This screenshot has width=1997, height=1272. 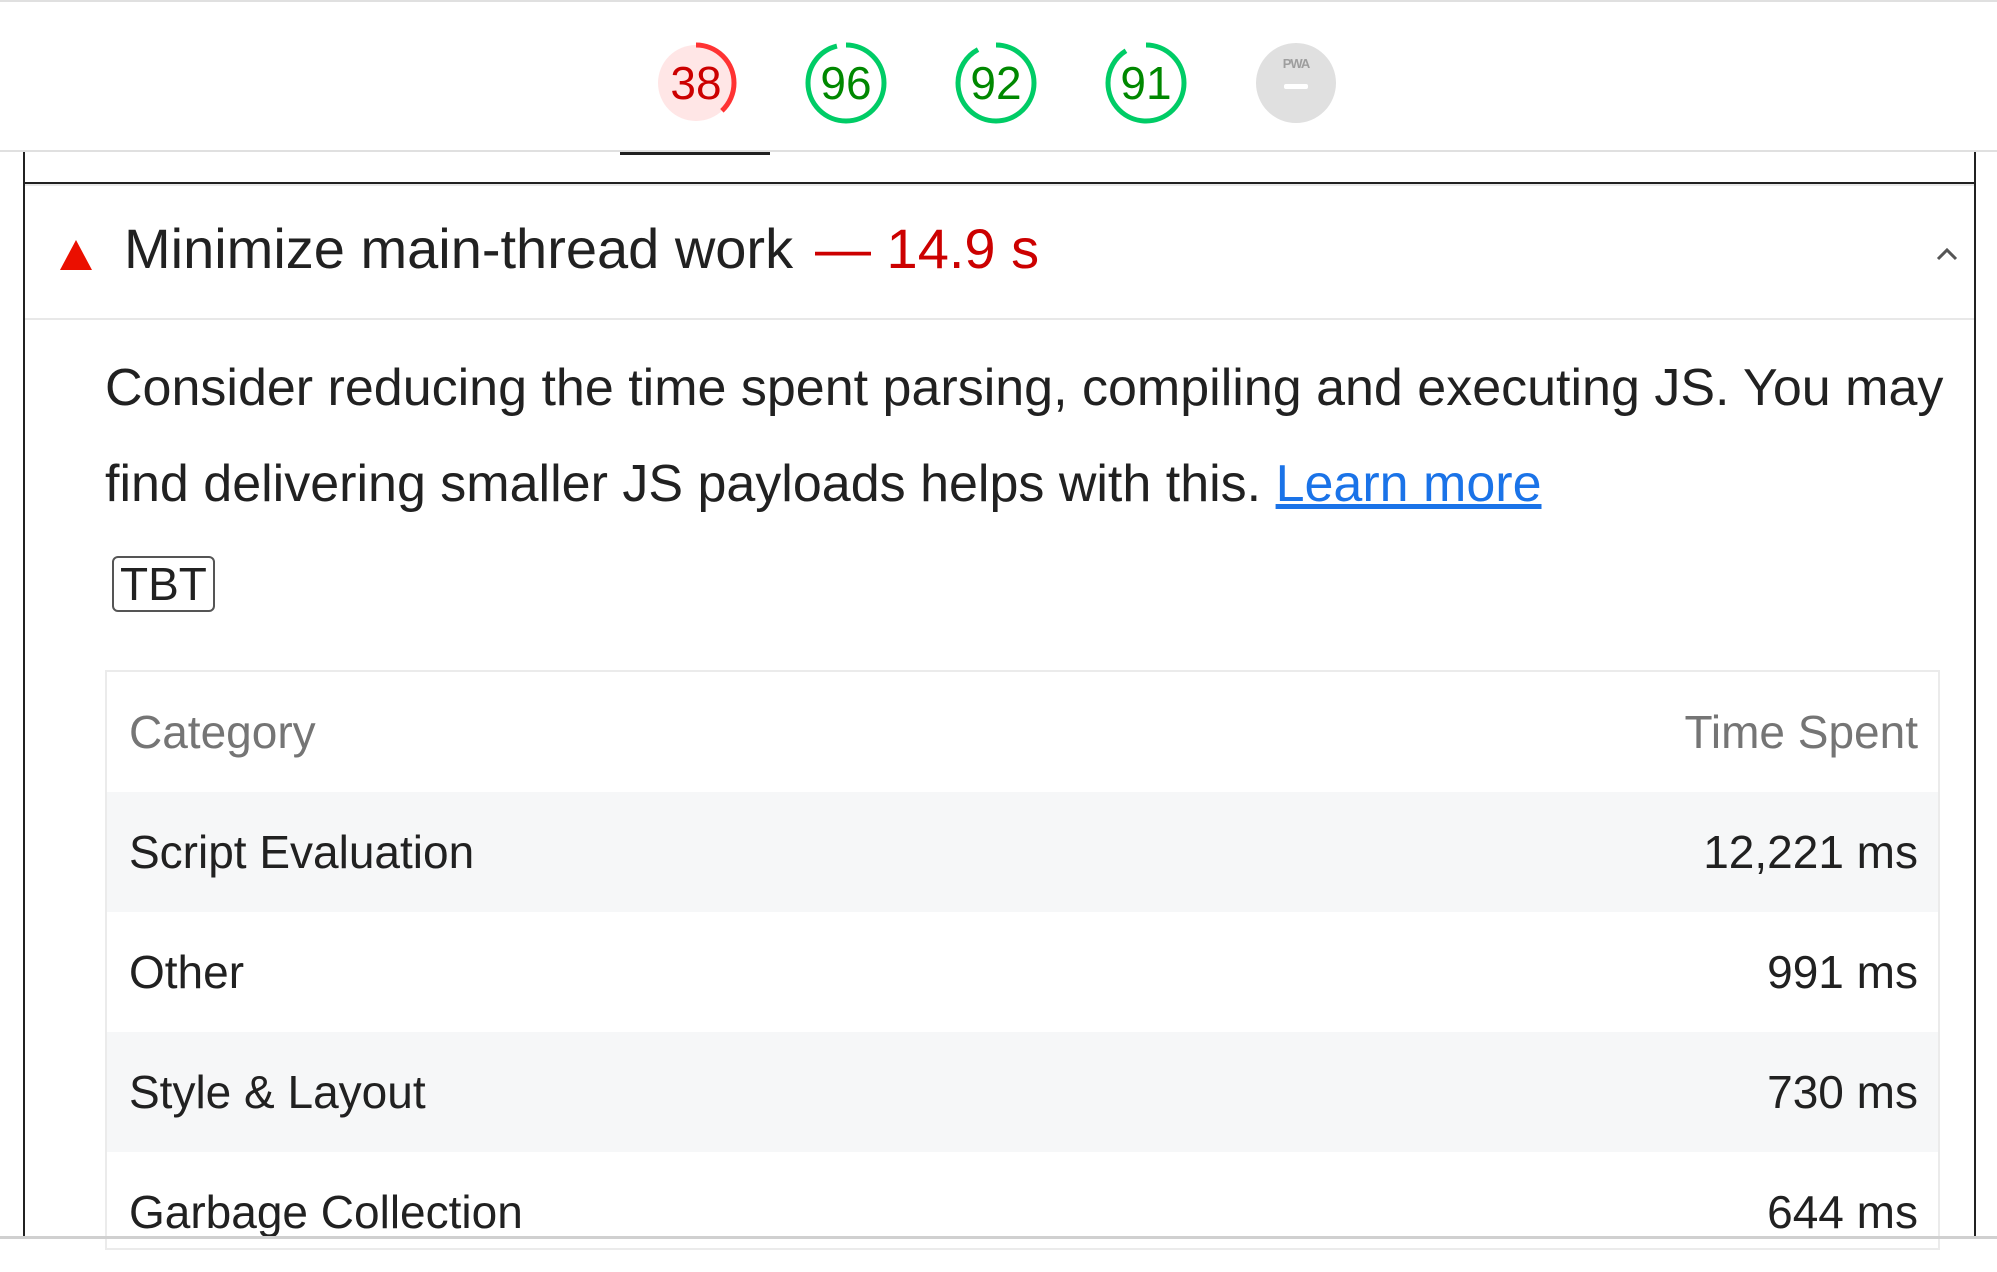 I want to click on row-time-spent: 991 ms, so click(x=1842, y=972).